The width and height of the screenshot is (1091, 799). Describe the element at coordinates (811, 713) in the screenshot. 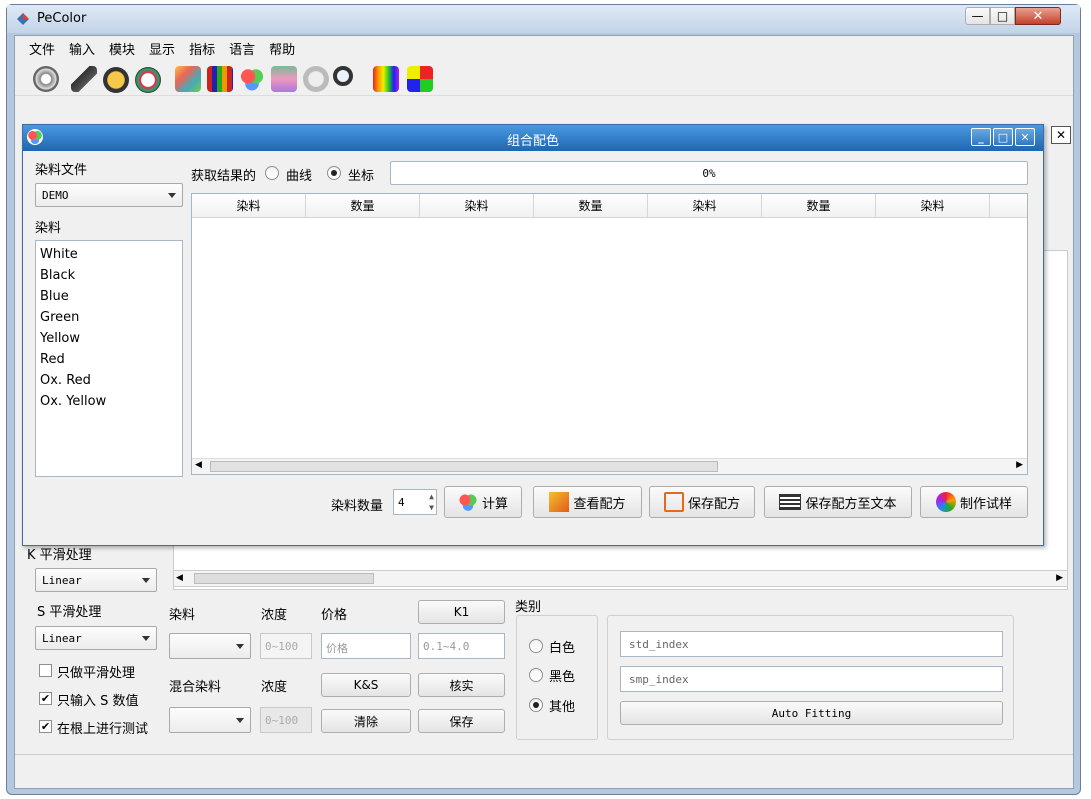

I see `auto-fitting-button: Auto Fitting` at that location.